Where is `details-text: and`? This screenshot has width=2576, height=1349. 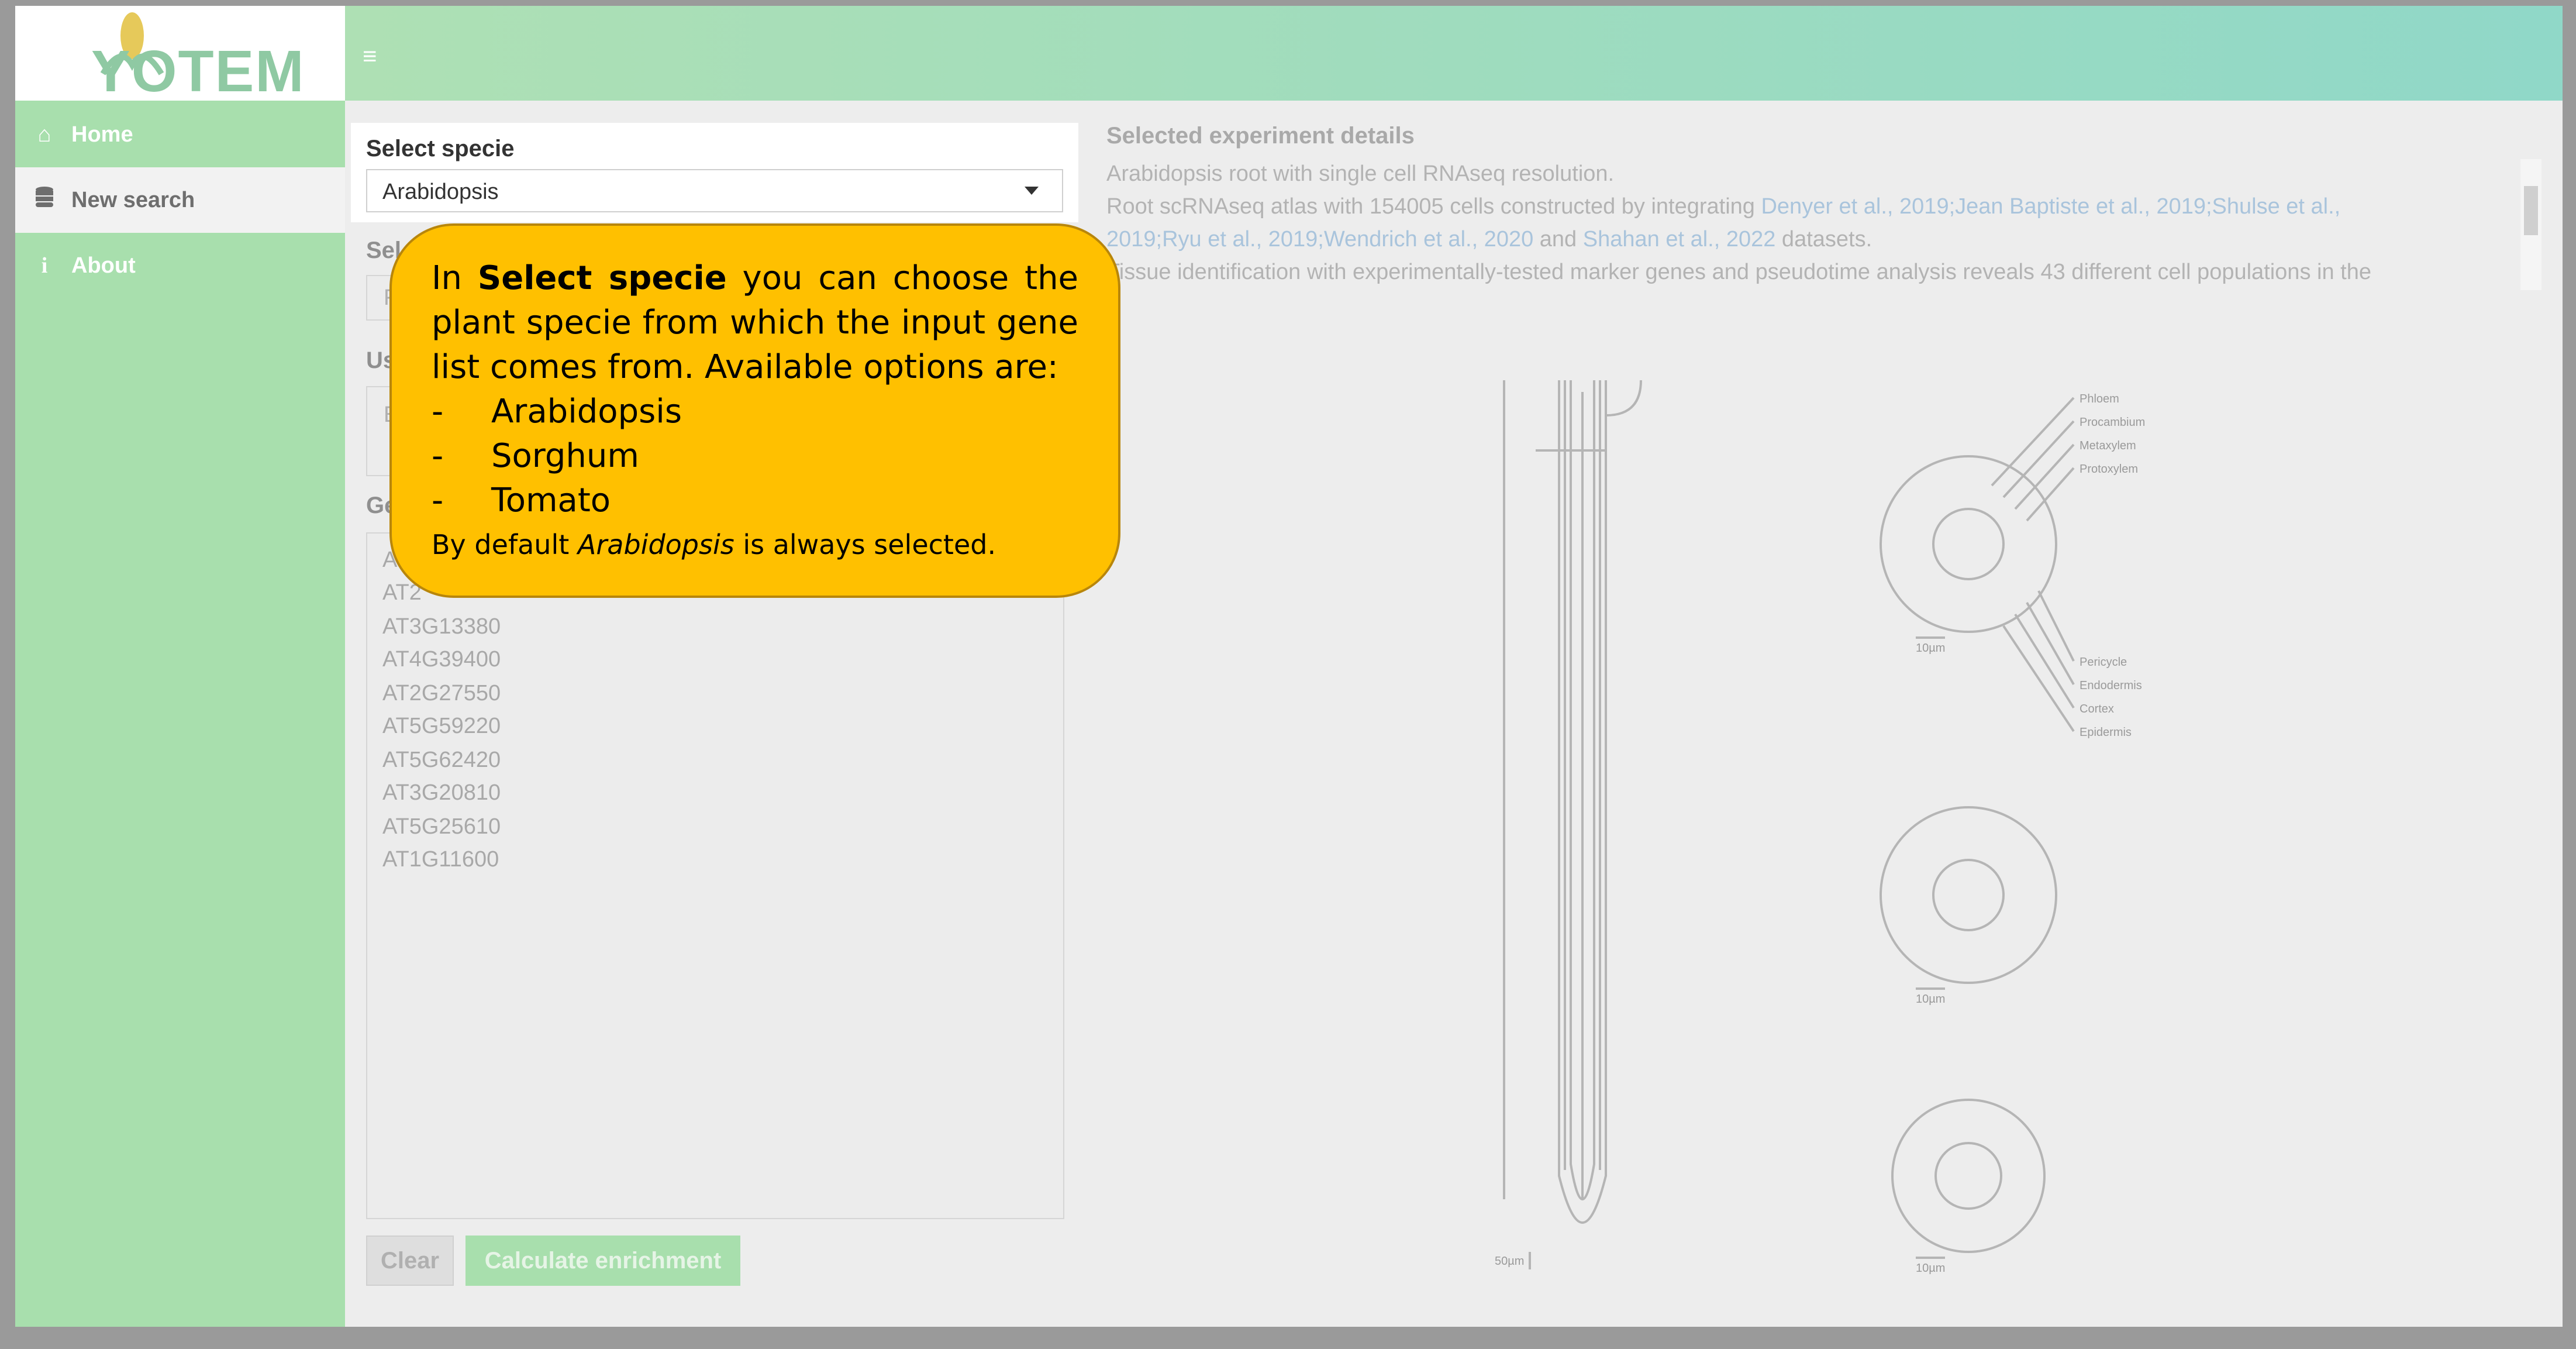 details-text: and is located at coordinates (1558, 240).